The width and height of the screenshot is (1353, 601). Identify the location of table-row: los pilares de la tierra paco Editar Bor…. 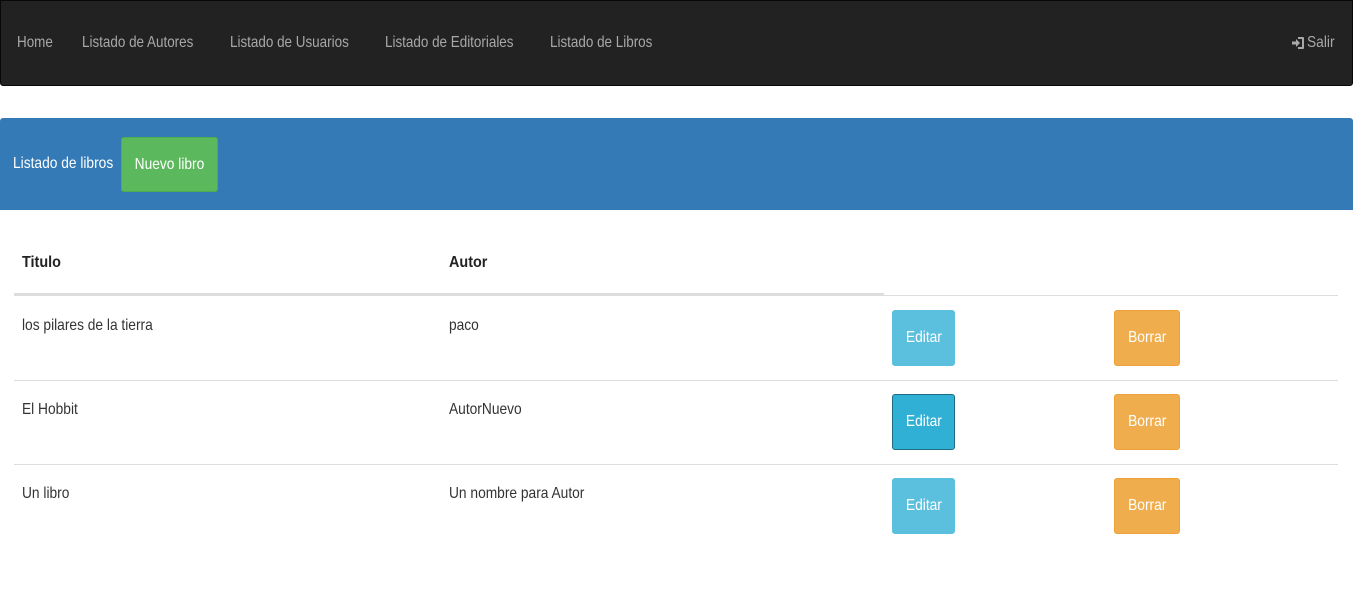
(676, 338).